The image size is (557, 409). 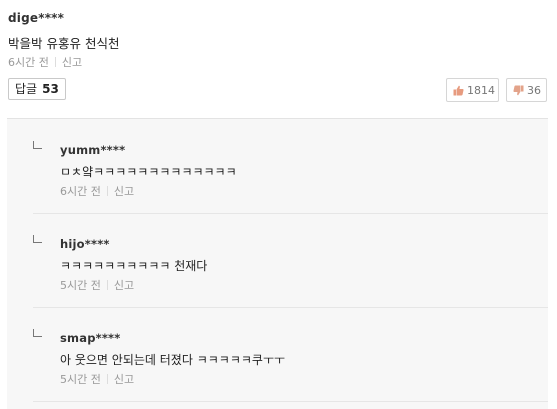 I want to click on comment-time: 6시간 전, so click(x=28, y=62).